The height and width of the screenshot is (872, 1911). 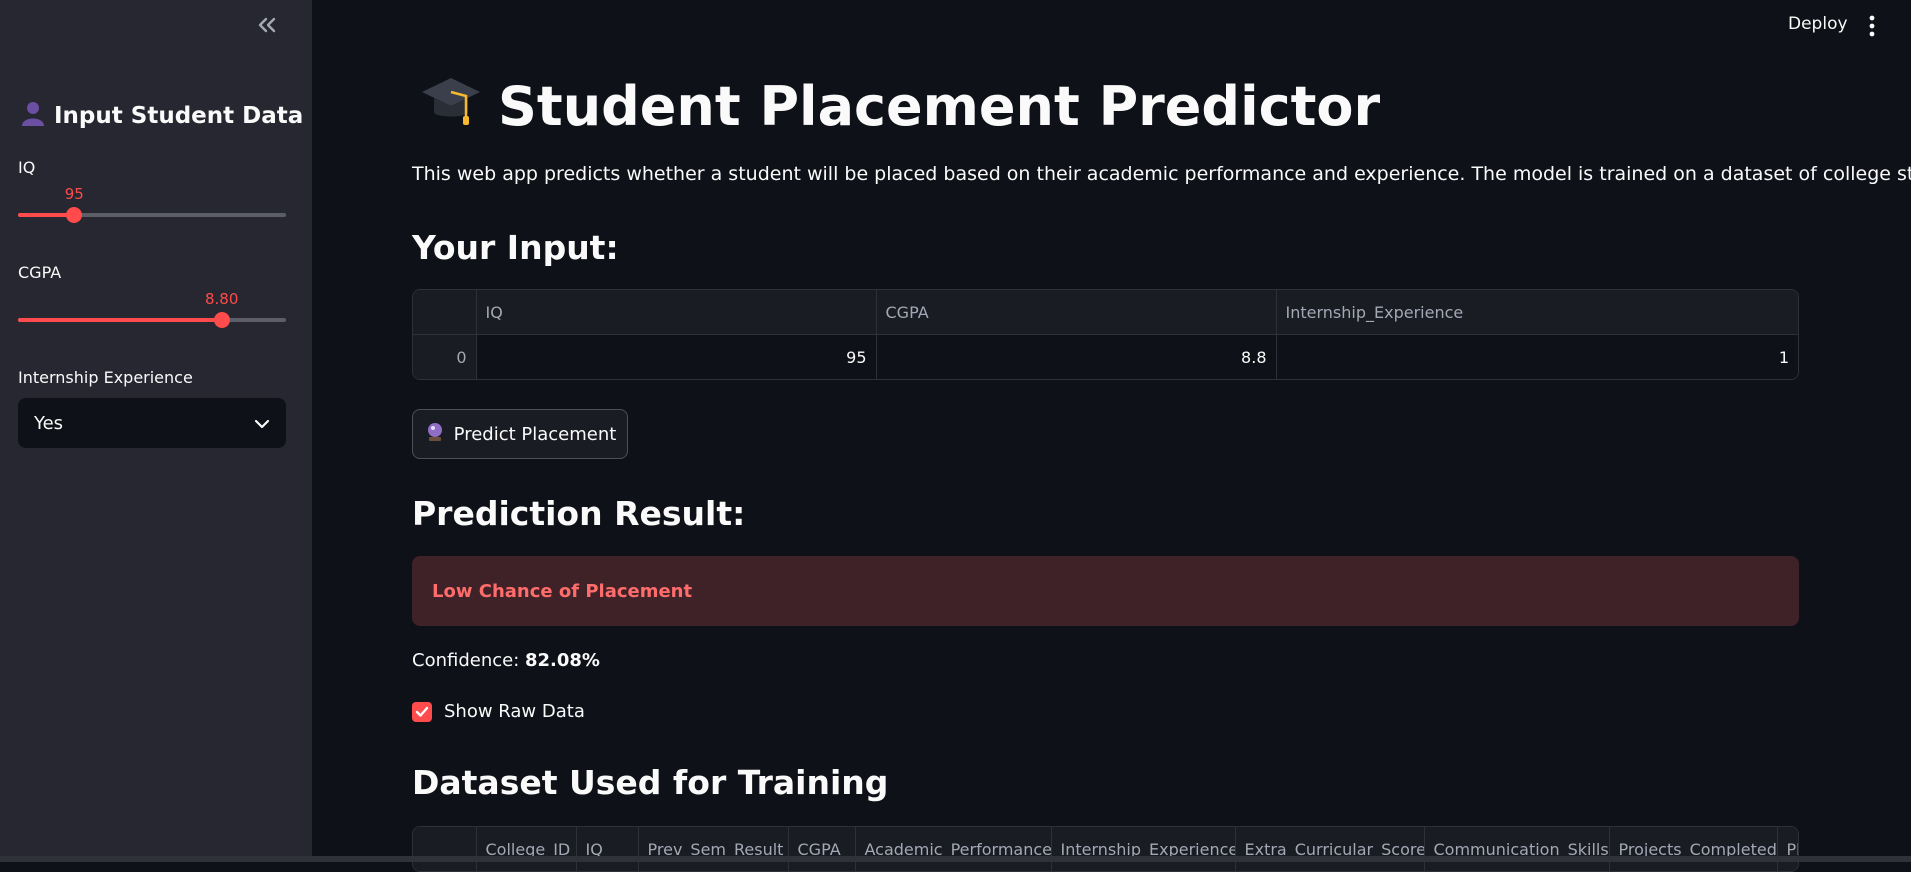 What do you see at coordinates (435, 434) in the screenshot?
I see `crystal-ball-icon` at bounding box center [435, 434].